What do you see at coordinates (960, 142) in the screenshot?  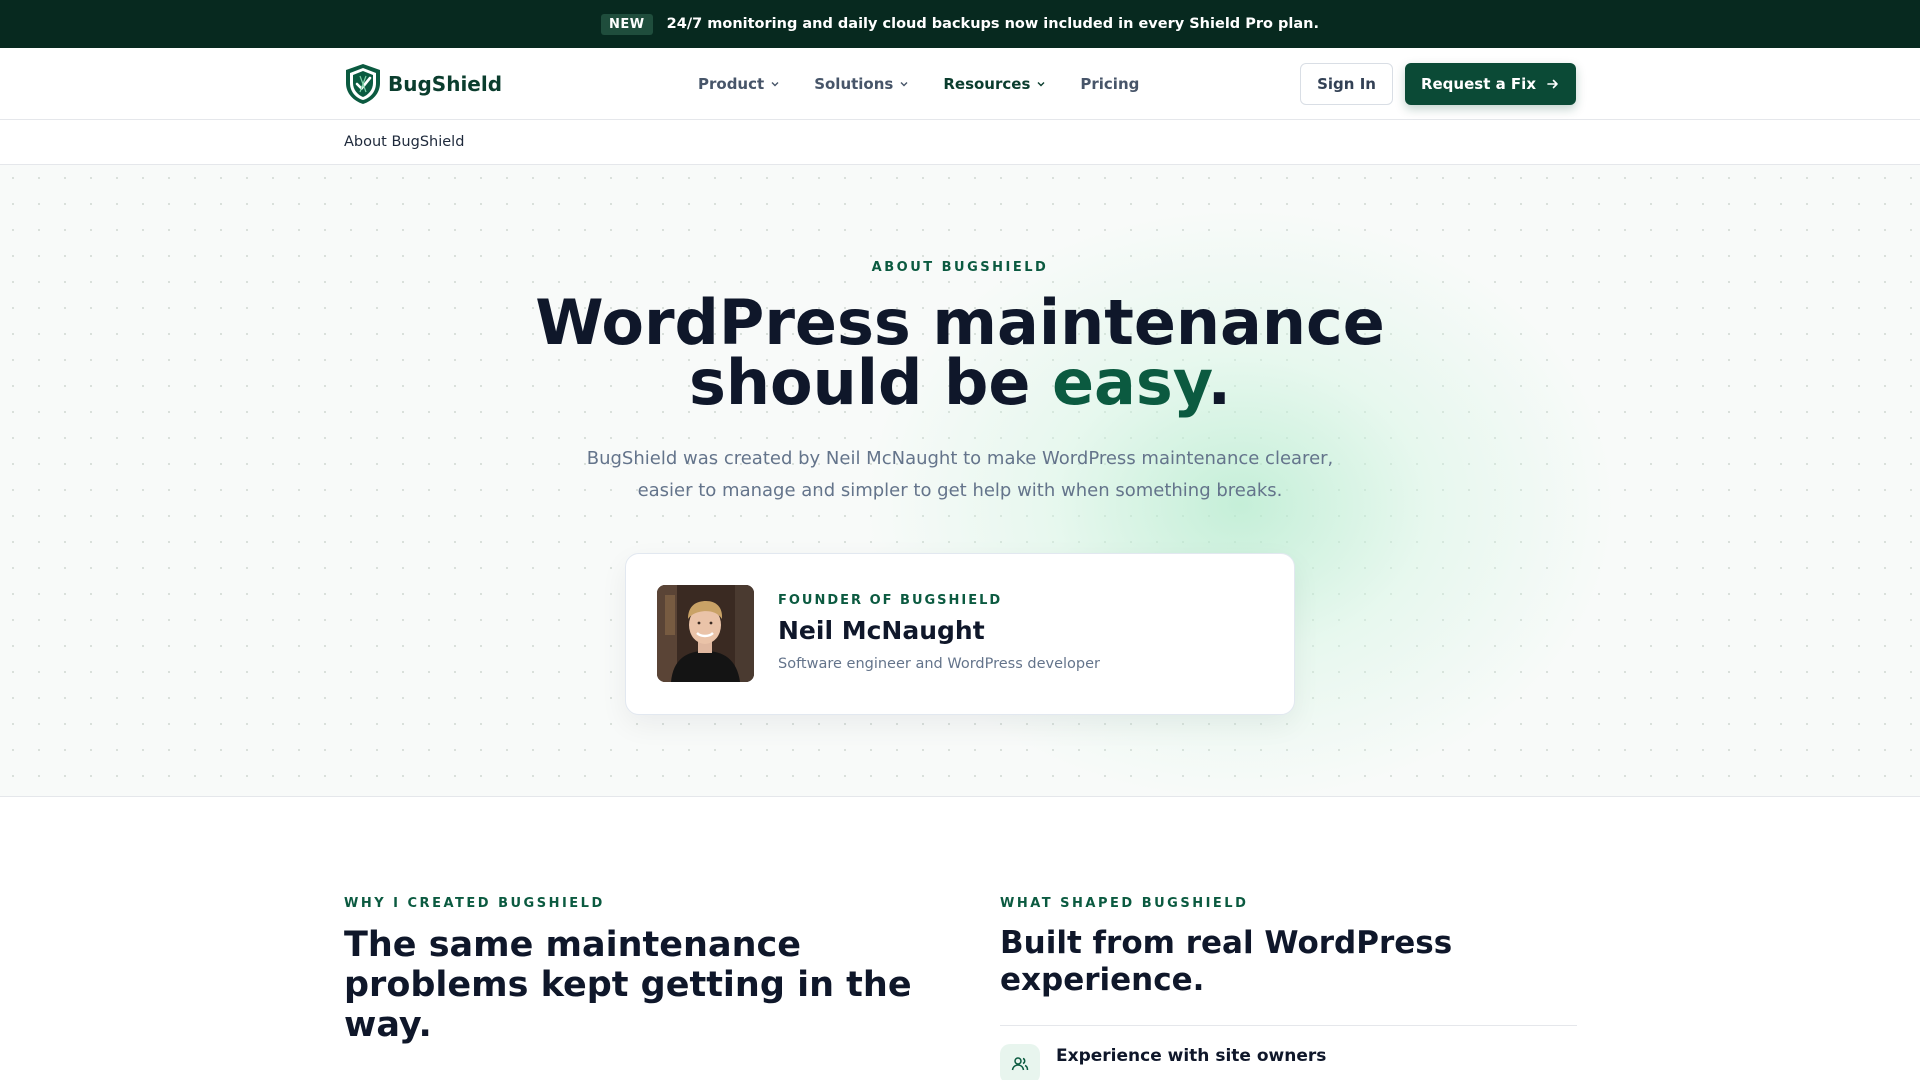 I see `breadcrumb: About BugShield` at bounding box center [960, 142].